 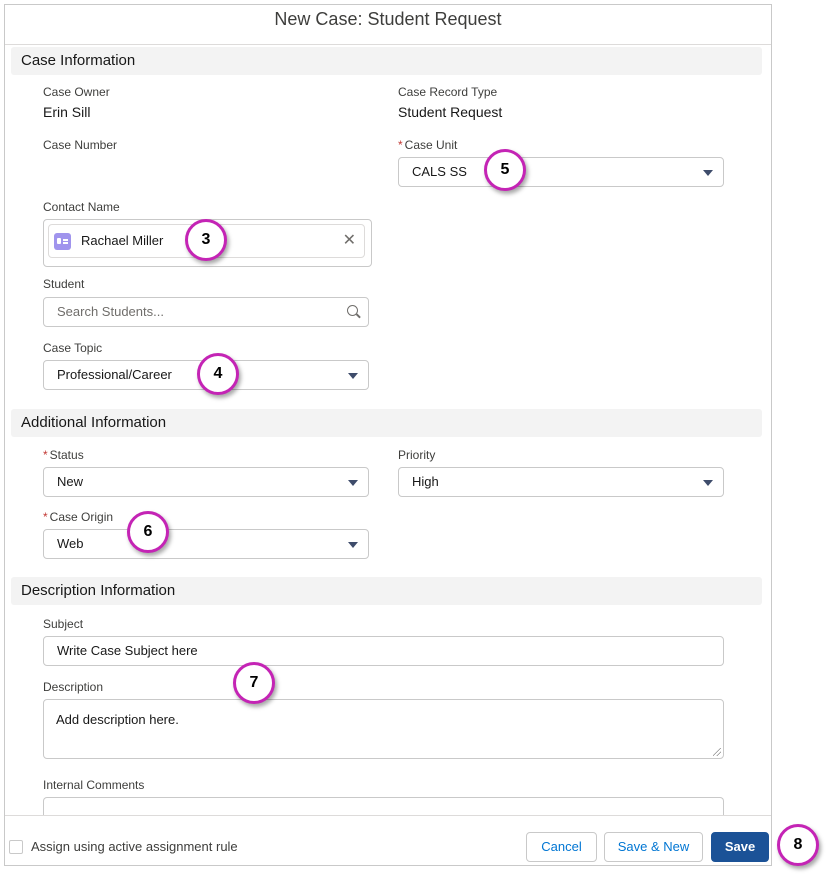 What do you see at coordinates (717, 752) in the screenshot?
I see `resize-handle-icon` at bounding box center [717, 752].